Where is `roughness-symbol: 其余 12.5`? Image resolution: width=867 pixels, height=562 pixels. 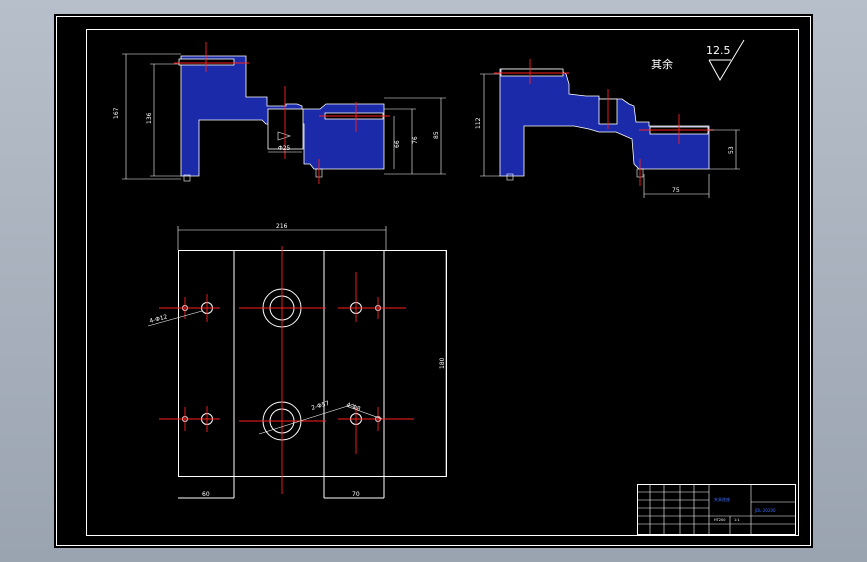 roughness-symbol: 其余 12.5 is located at coordinates (698, 60).